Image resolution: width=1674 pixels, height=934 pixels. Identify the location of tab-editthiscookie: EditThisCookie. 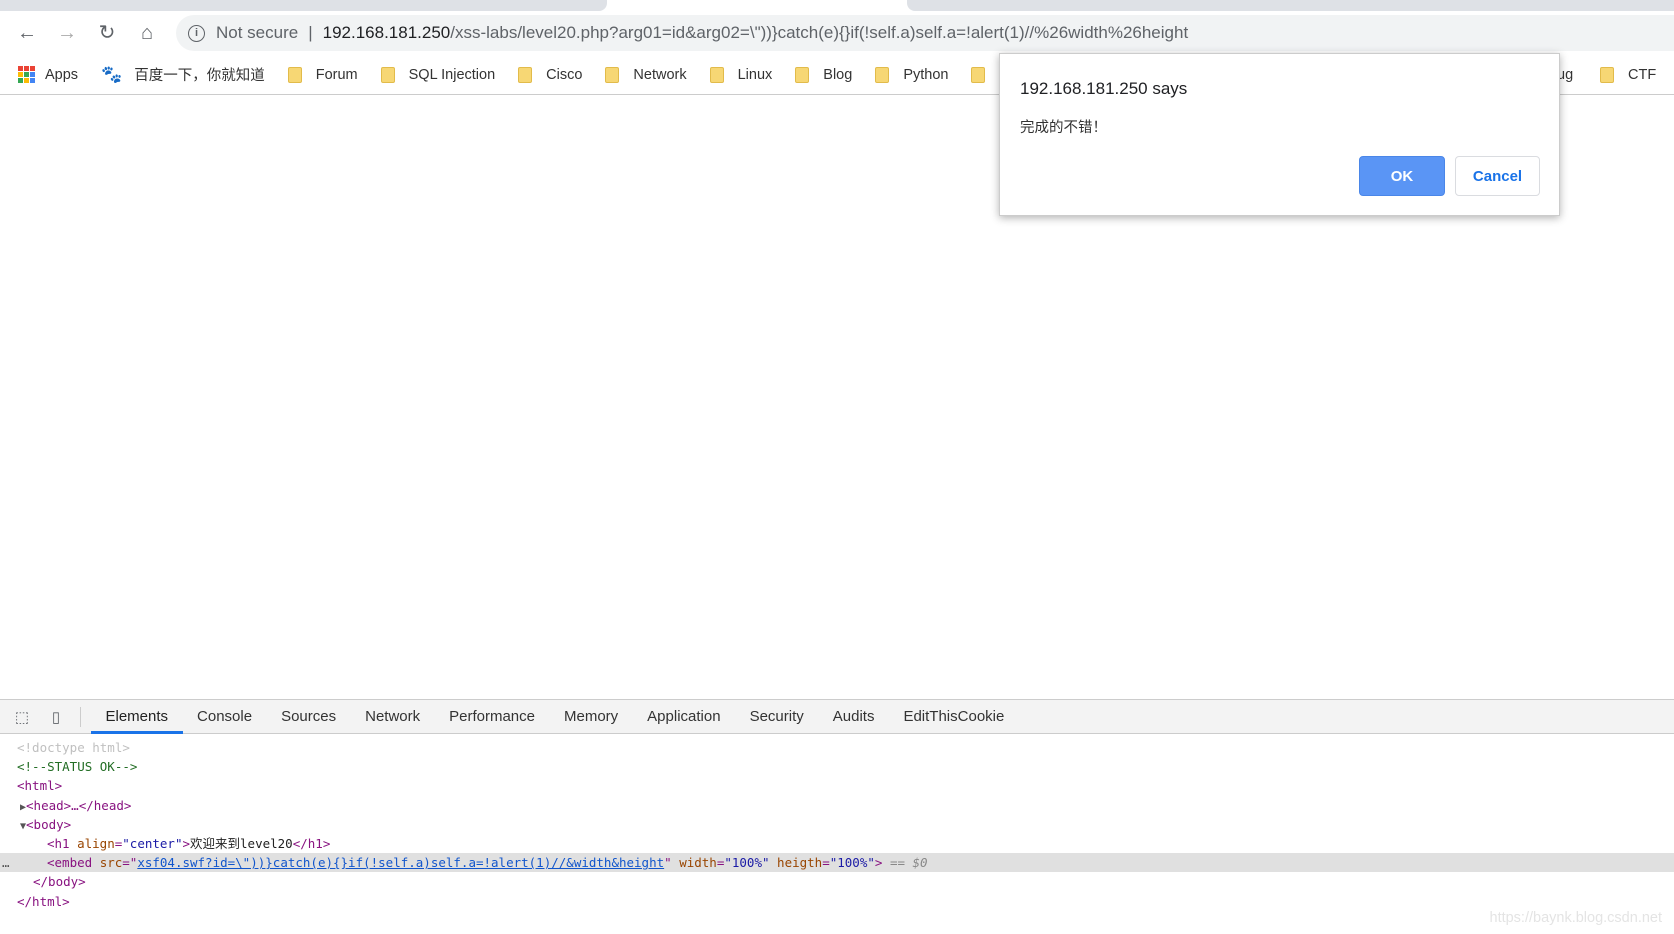
(954, 717).